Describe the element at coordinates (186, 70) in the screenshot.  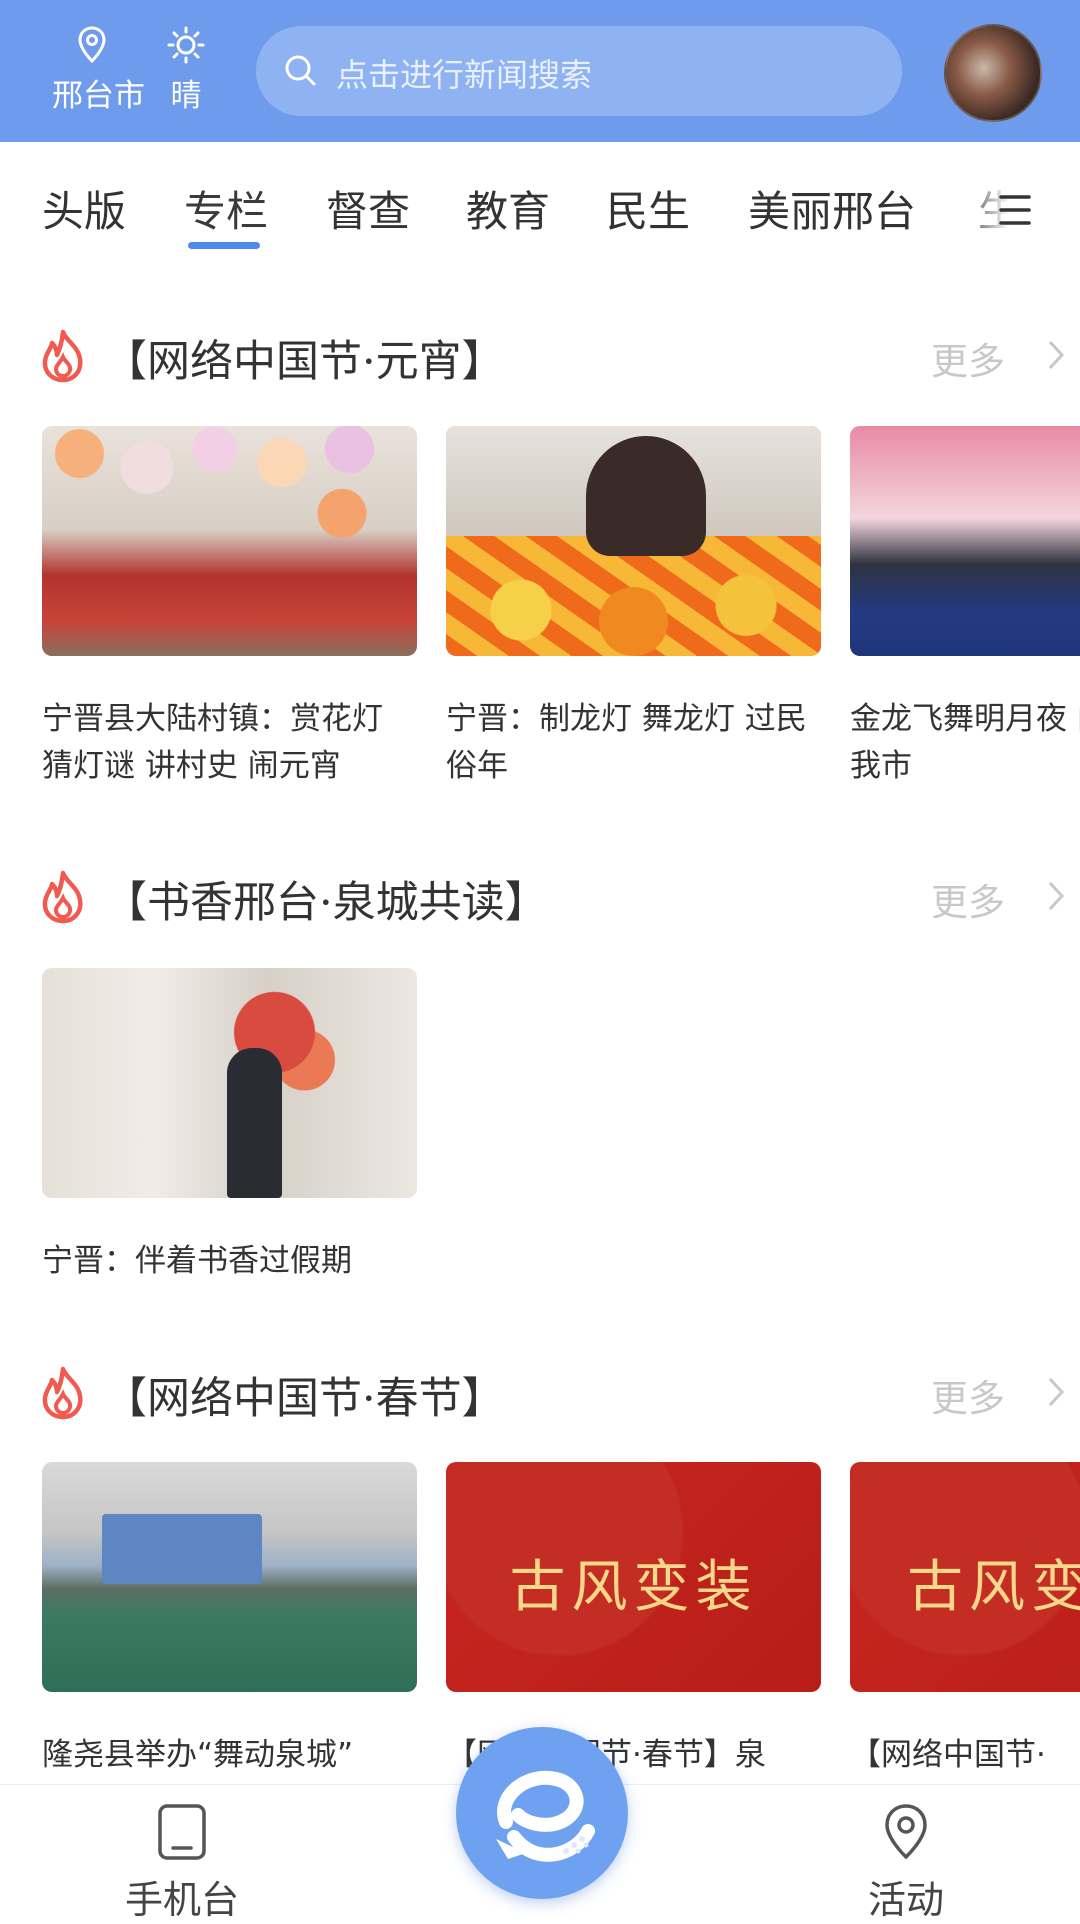
I see `weather-widget: 晴` at that location.